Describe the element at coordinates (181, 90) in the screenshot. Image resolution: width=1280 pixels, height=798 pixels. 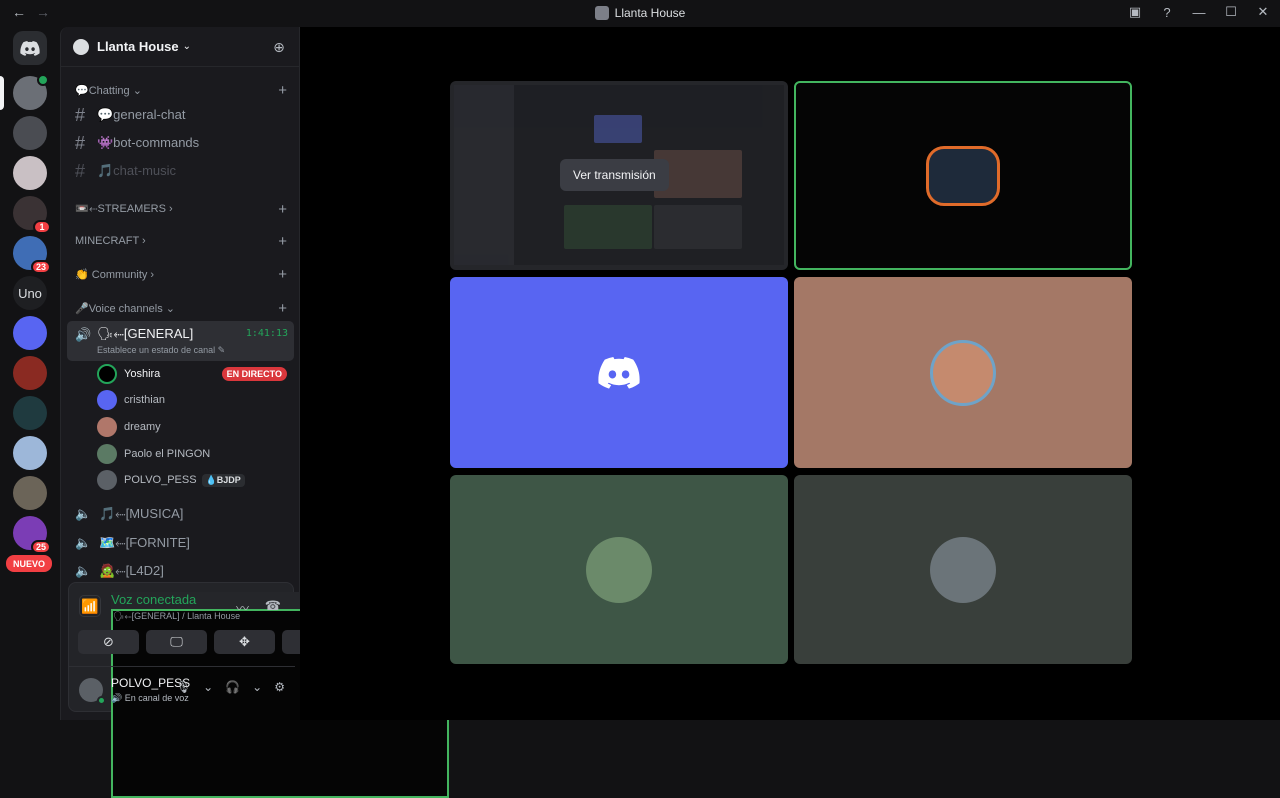
I see `category-chatting: 💬Chatting ⌄ +` at that location.